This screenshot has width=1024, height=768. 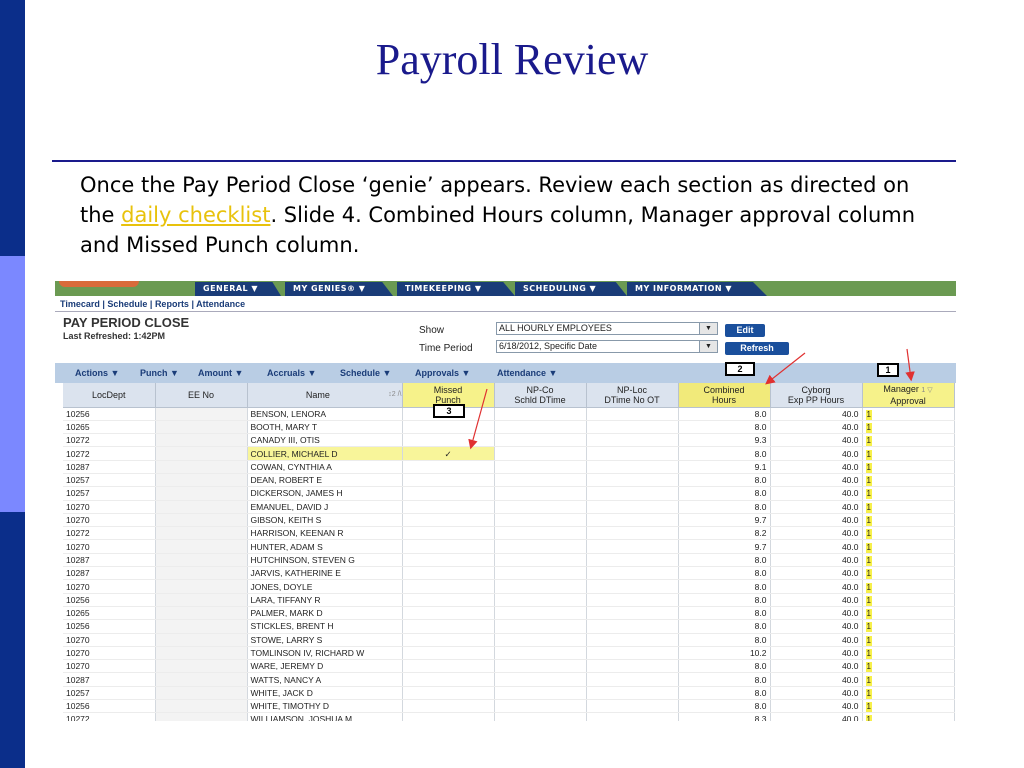 What do you see at coordinates (509, 586) in the screenshot?
I see `table-row: 10270 JONES, DOYLE 8.0 40.0 1` at bounding box center [509, 586].